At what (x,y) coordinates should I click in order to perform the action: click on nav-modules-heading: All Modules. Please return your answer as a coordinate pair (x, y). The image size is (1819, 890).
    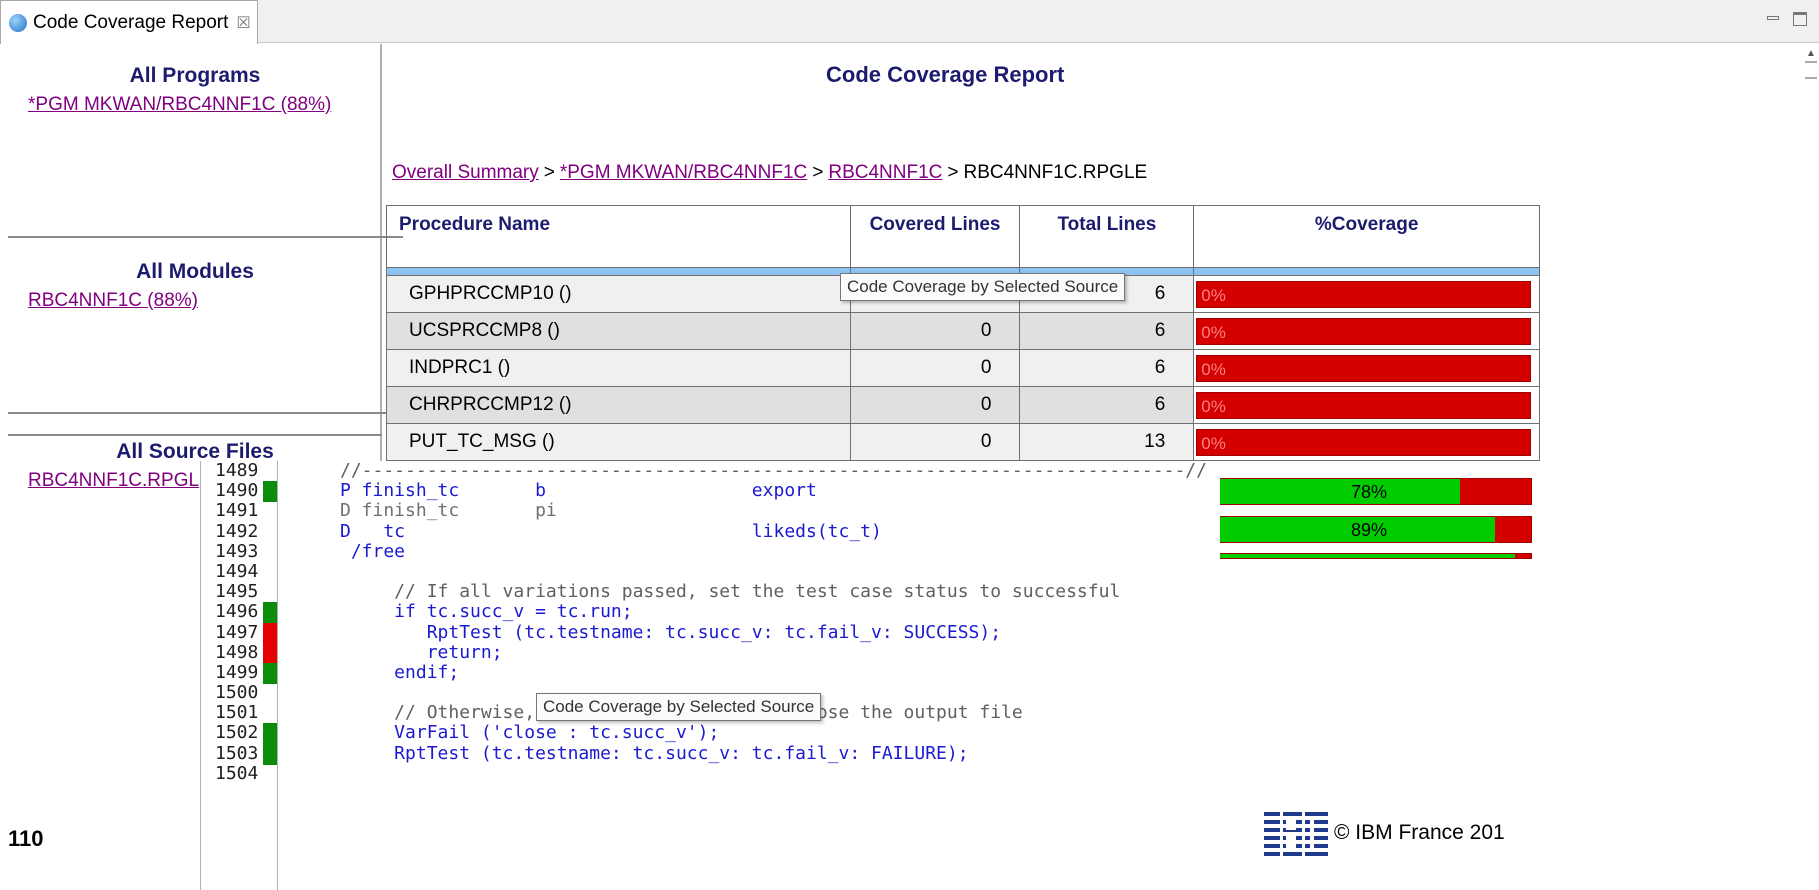
    Looking at the image, I should click on (195, 271).